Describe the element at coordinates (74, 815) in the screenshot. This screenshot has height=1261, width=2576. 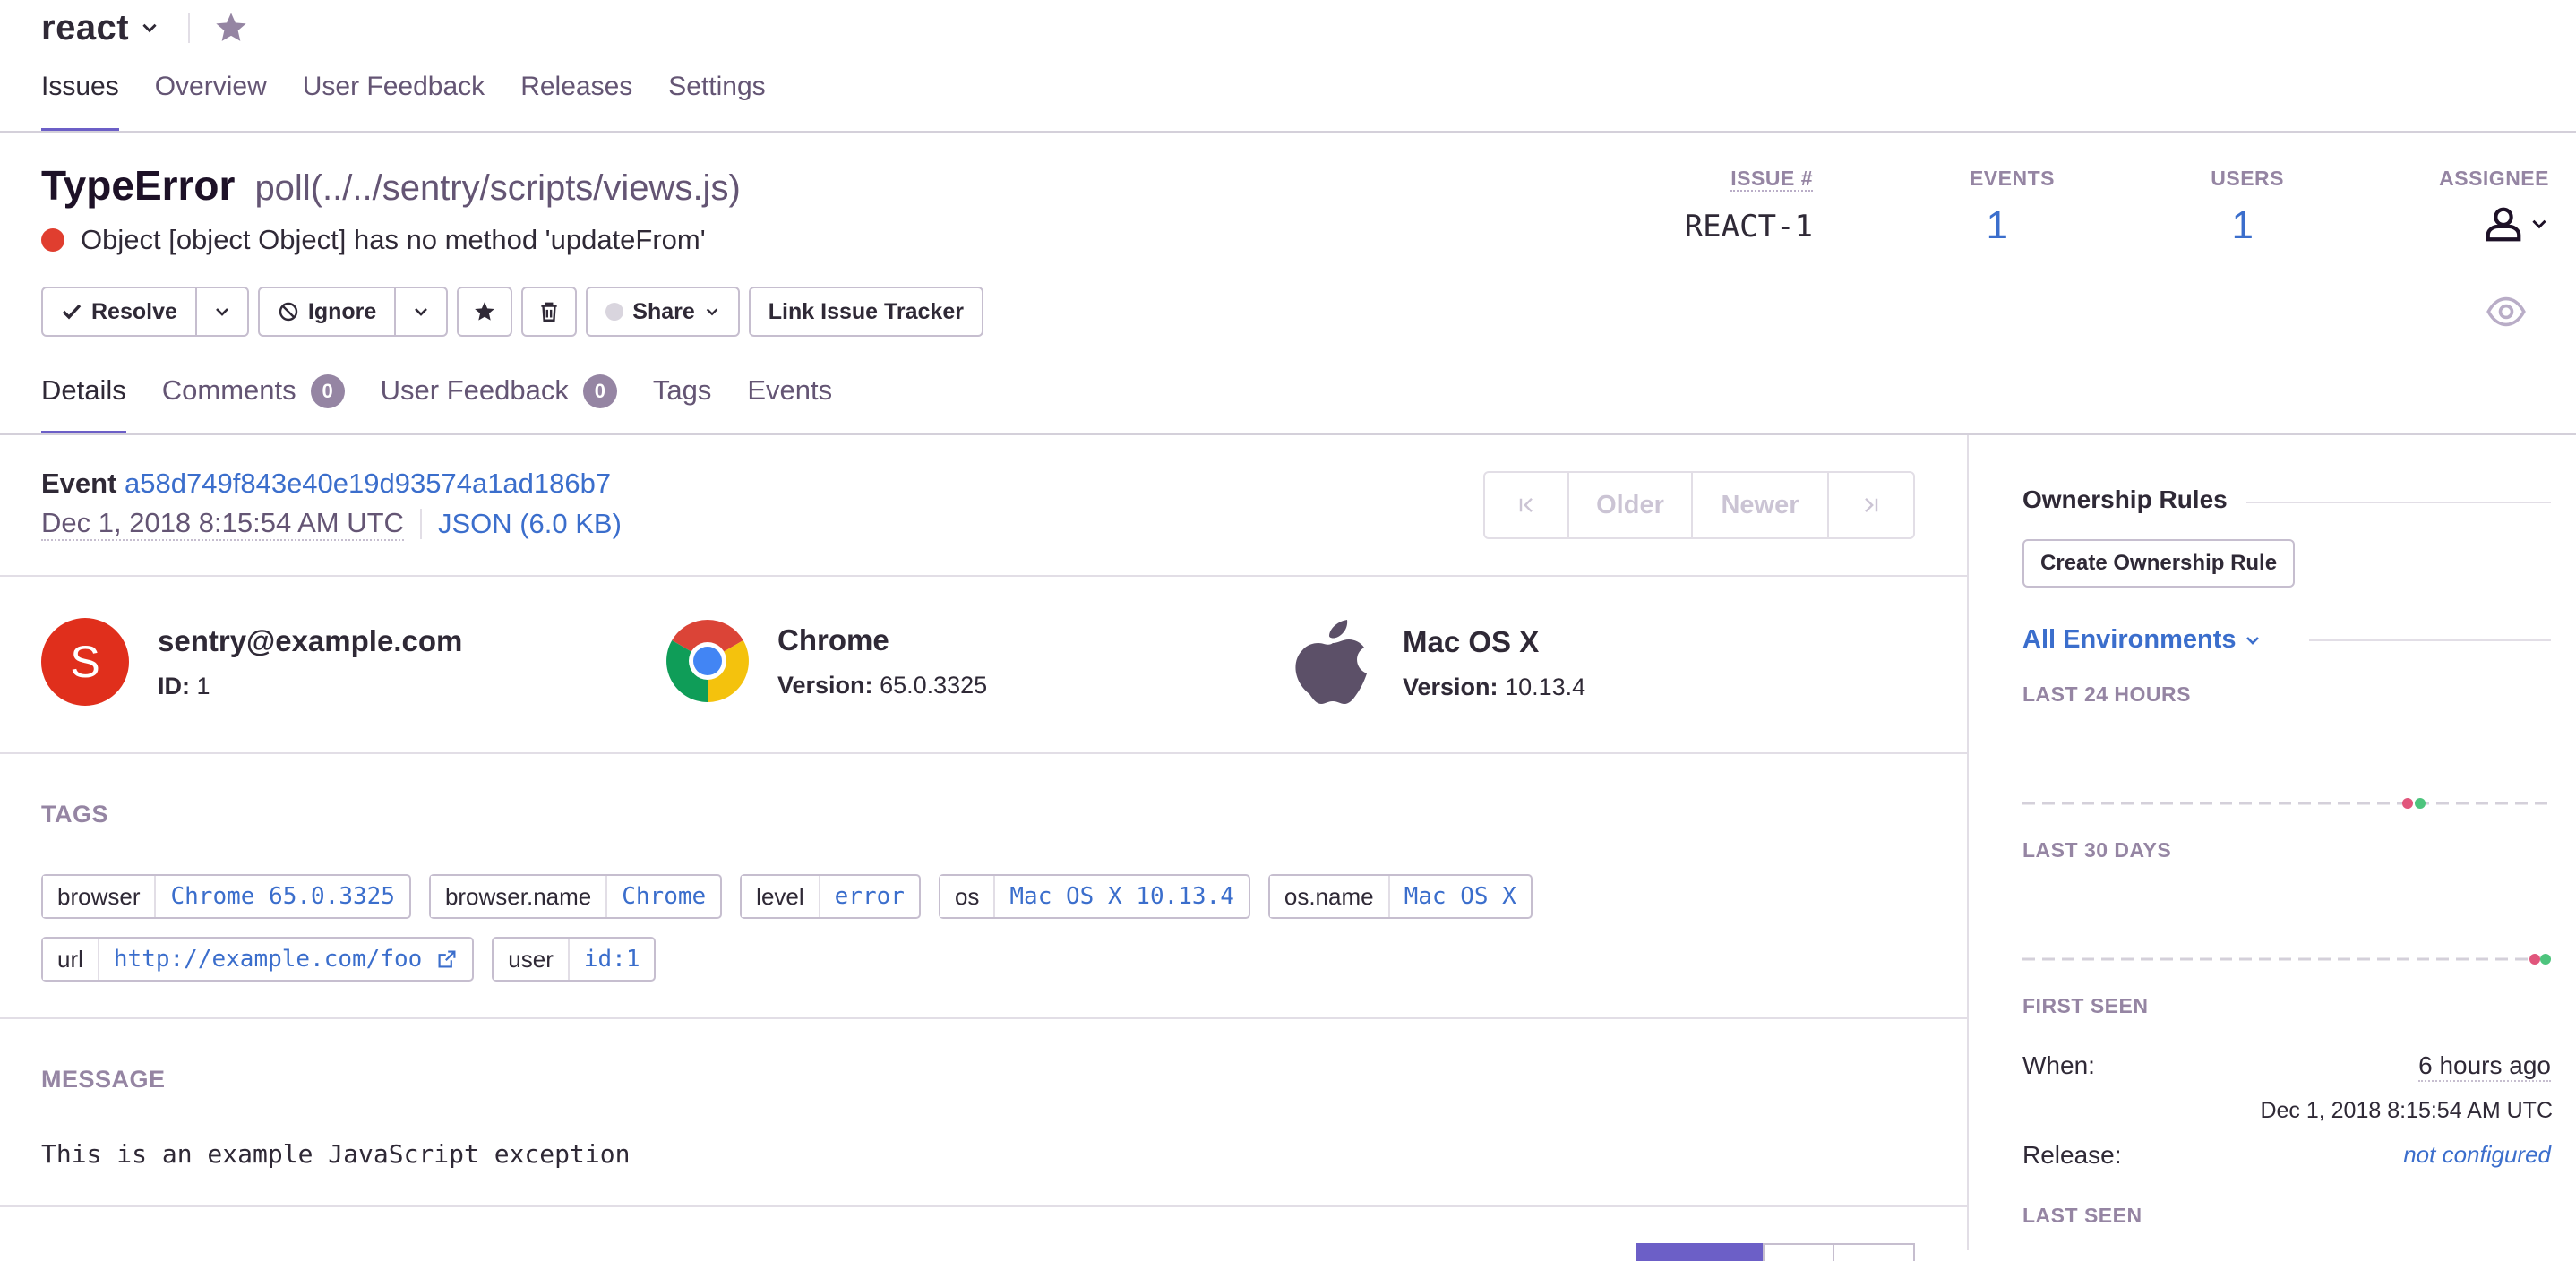
I see `tags-title: TAGS` at that location.